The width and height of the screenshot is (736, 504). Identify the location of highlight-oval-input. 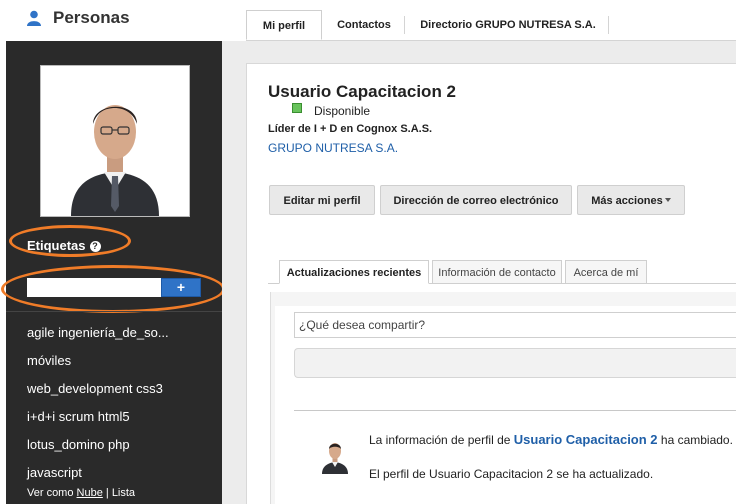
(113, 289).